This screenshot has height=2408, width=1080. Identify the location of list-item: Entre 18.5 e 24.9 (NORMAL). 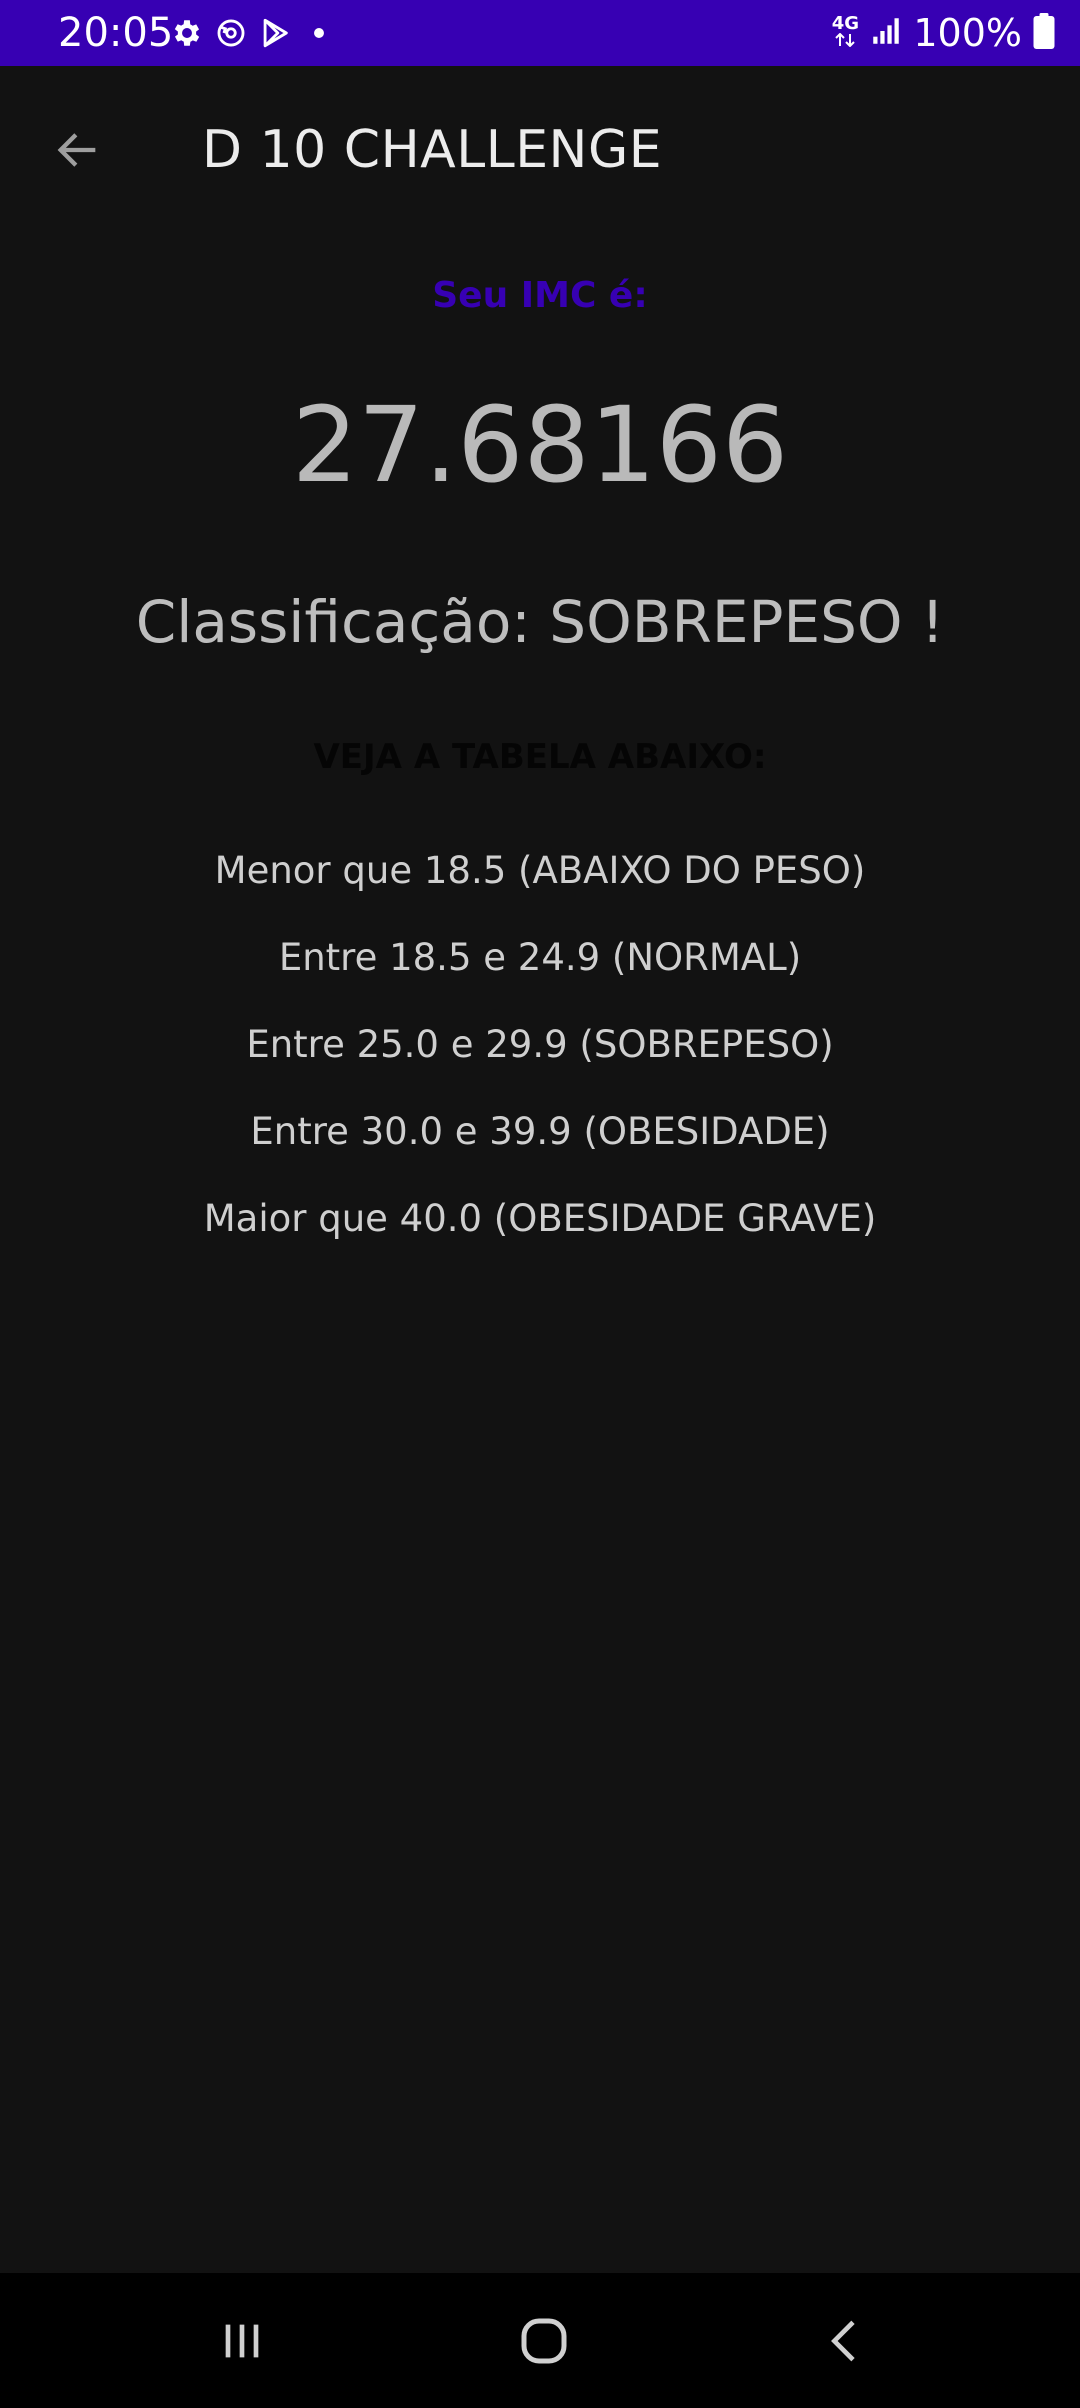
(540, 957).